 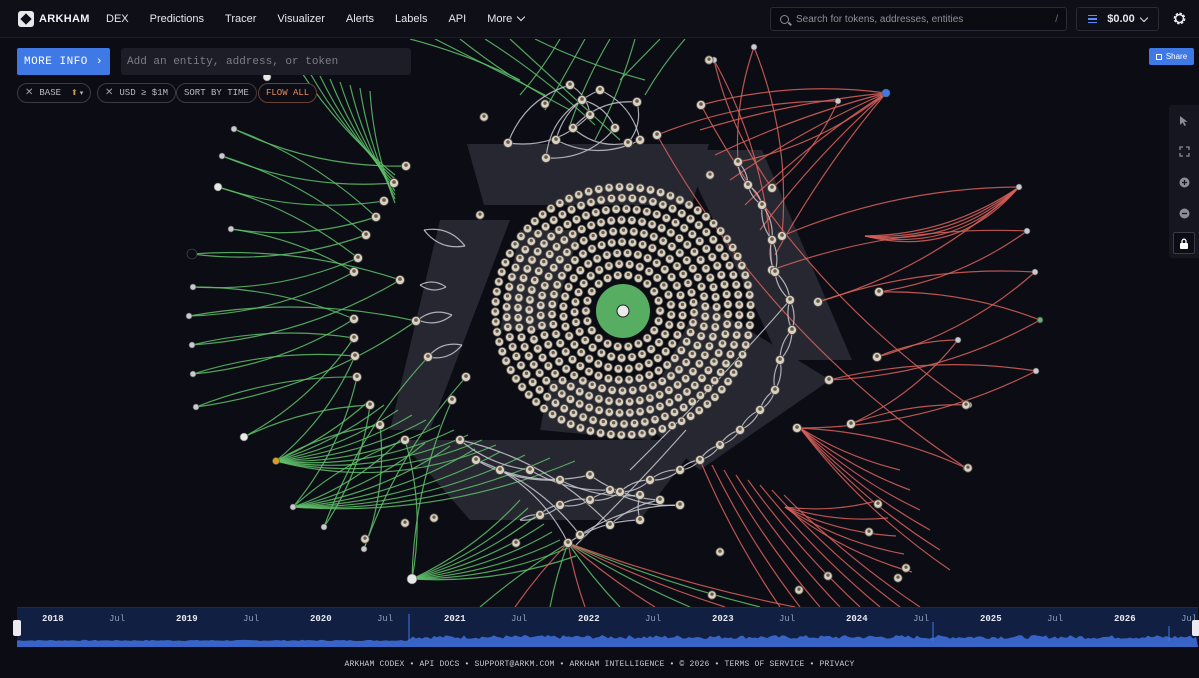 I want to click on timeline-start-handle, so click(x=17, y=628).